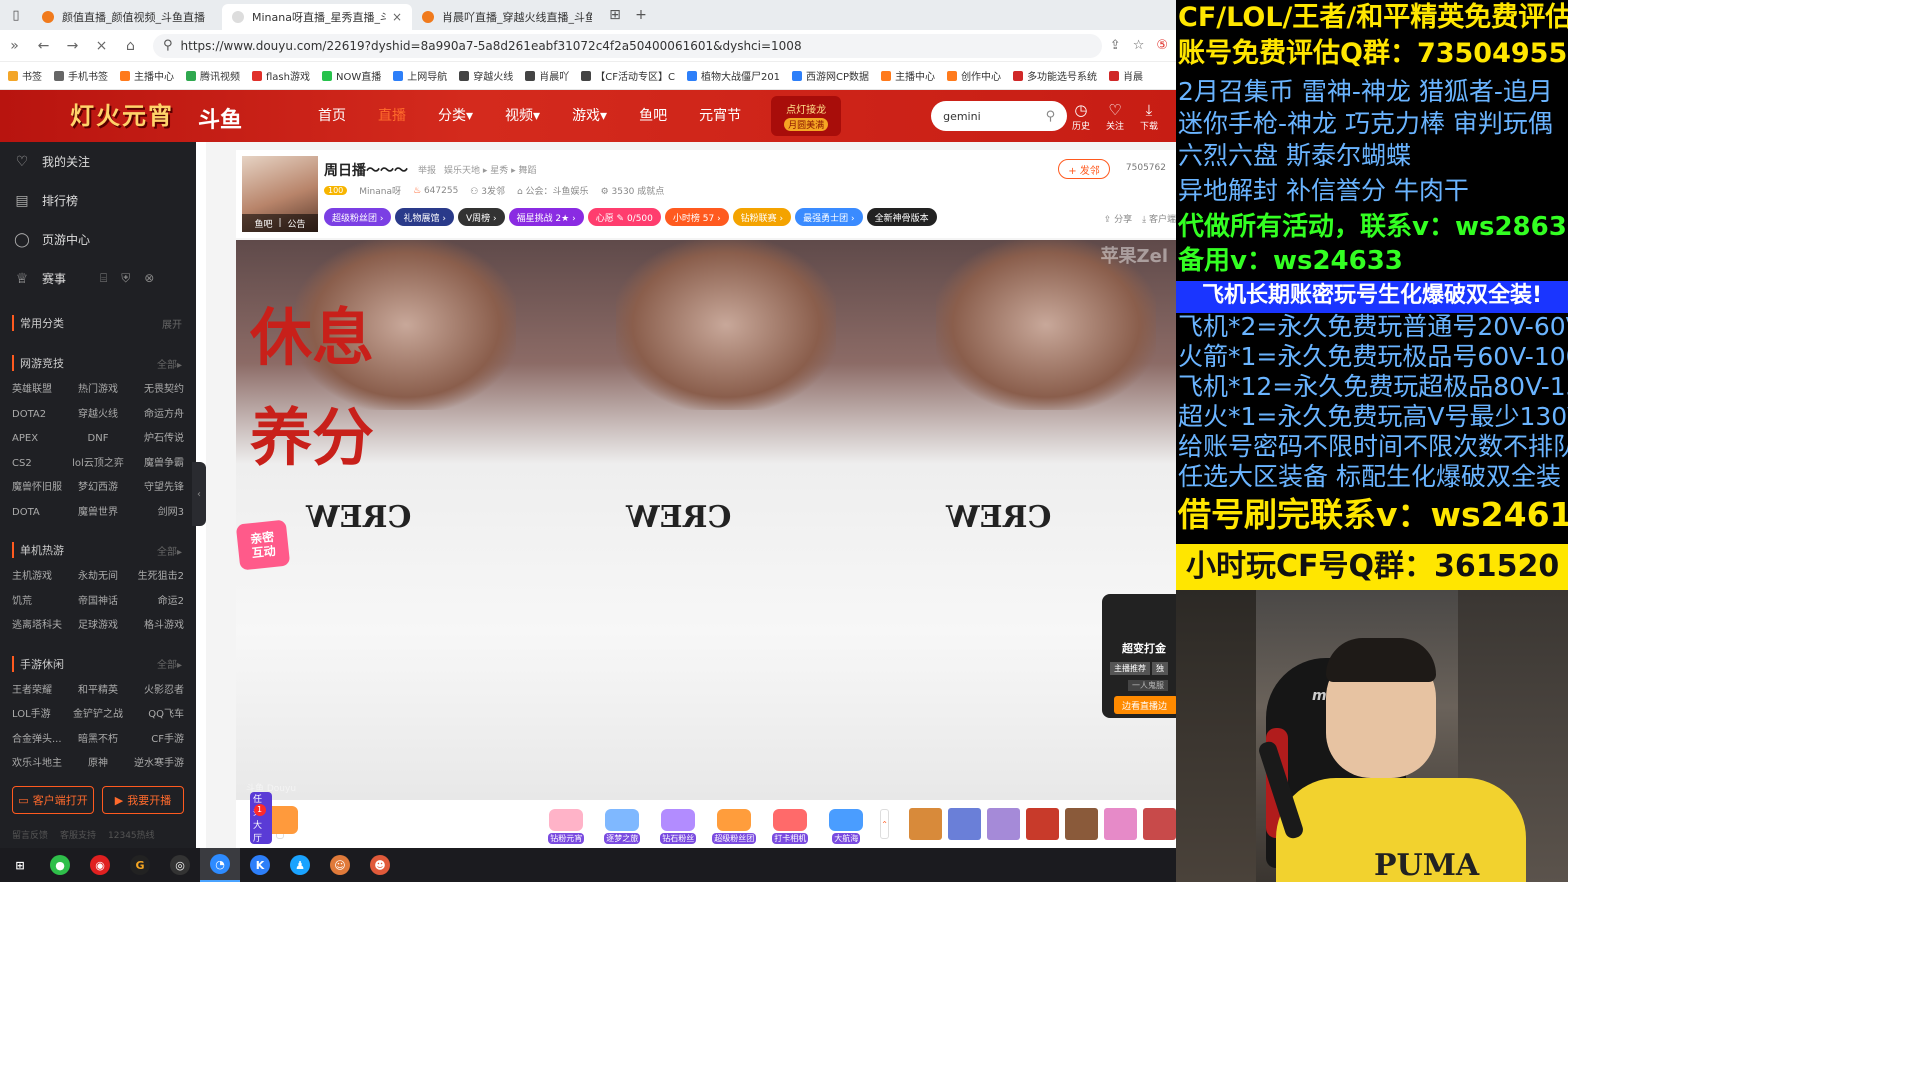 The width and height of the screenshot is (1920, 1080). Describe the element at coordinates (392, 116) in the screenshot. I see `nav-item: 直播` at that location.